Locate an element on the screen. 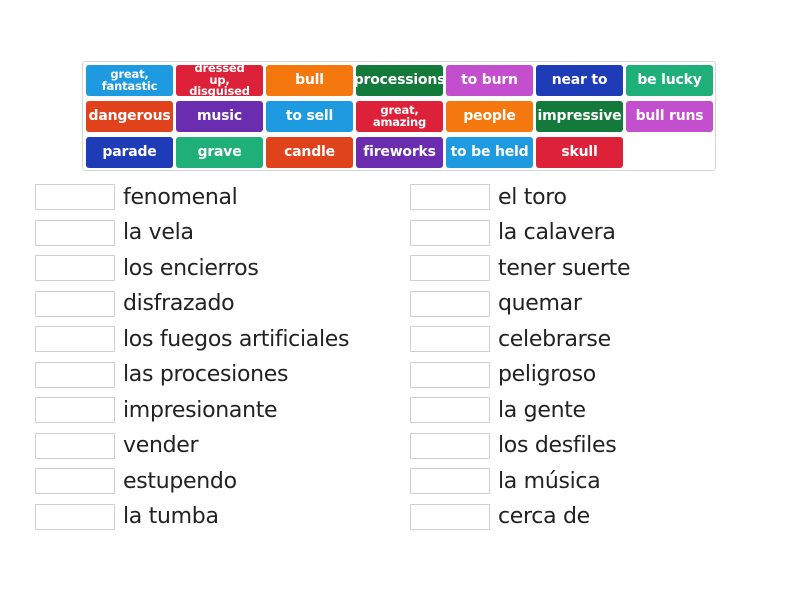 This screenshot has height=600, width=800. spanish-word: los fuegos artificiales is located at coordinates (236, 339).